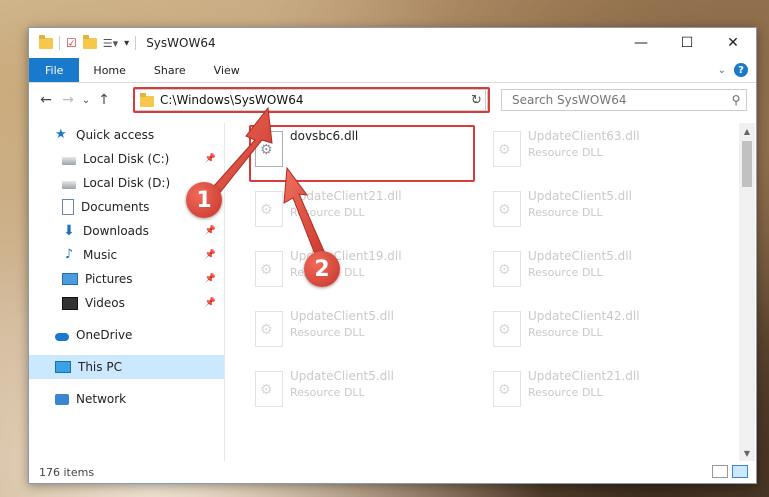 This screenshot has height=497, width=769. What do you see at coordinates (70, 303) in the screenshot?
I see `videos-icon` at bounding box center [70, 303].